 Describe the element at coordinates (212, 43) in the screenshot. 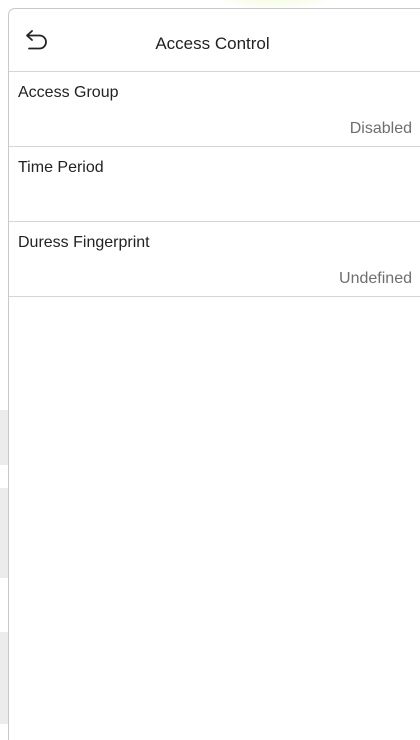

I see `page-title: Access Control` at that location.